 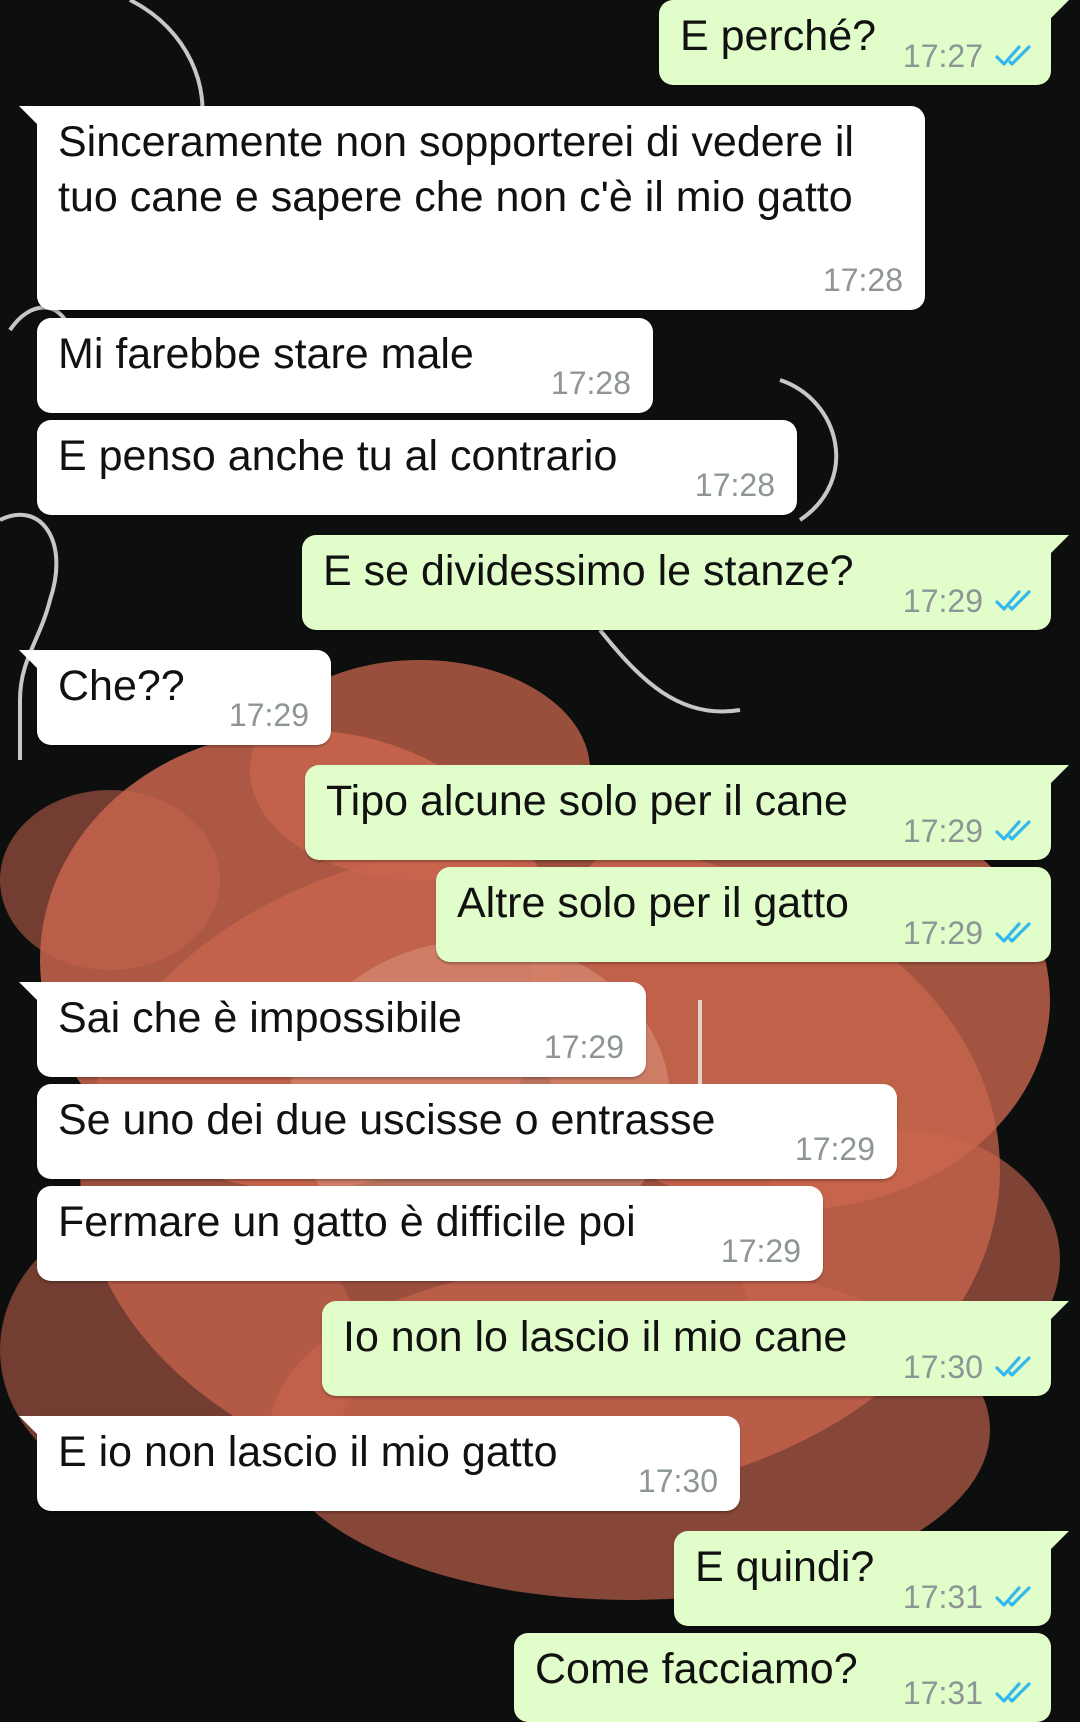 I want to click on message-text: Mi farebbe stare male, so click(x=266, y=354).